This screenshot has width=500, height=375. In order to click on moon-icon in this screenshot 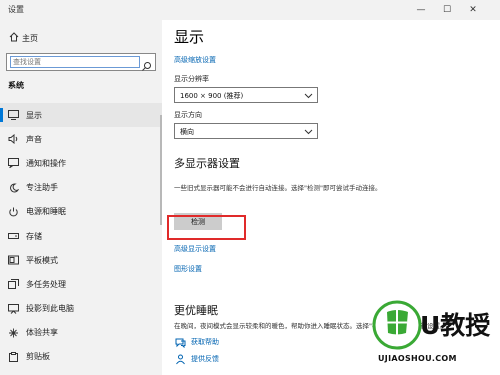, I will do `click(13, 188)`.